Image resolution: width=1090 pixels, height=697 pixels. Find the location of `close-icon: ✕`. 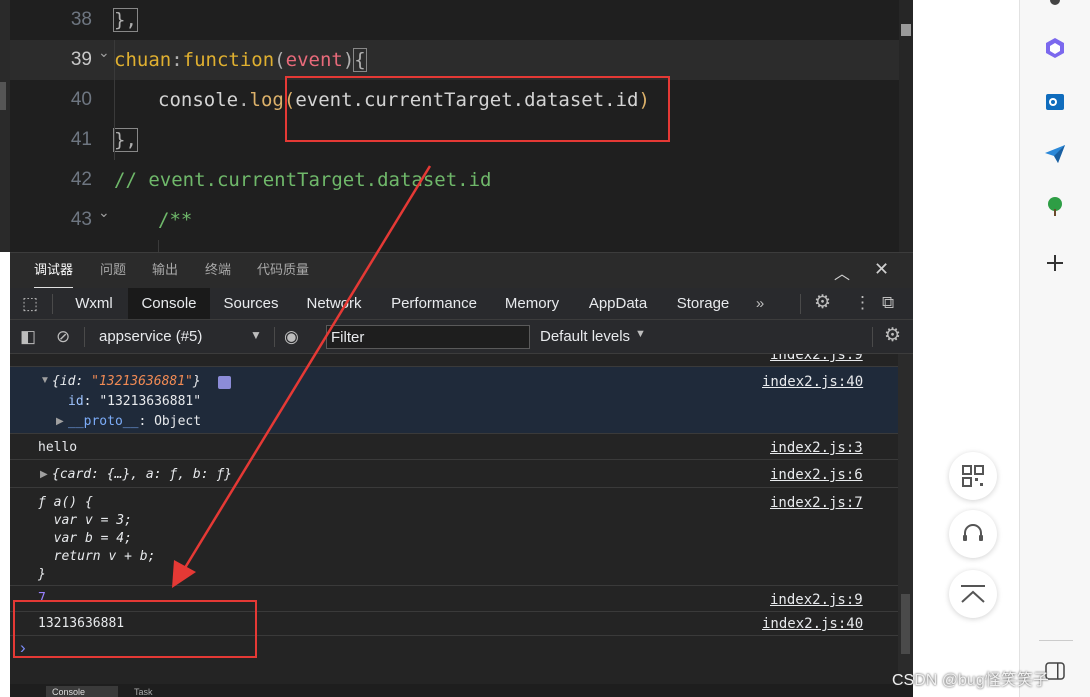

close-icon: ✕ is located at coordinates (881, 269).